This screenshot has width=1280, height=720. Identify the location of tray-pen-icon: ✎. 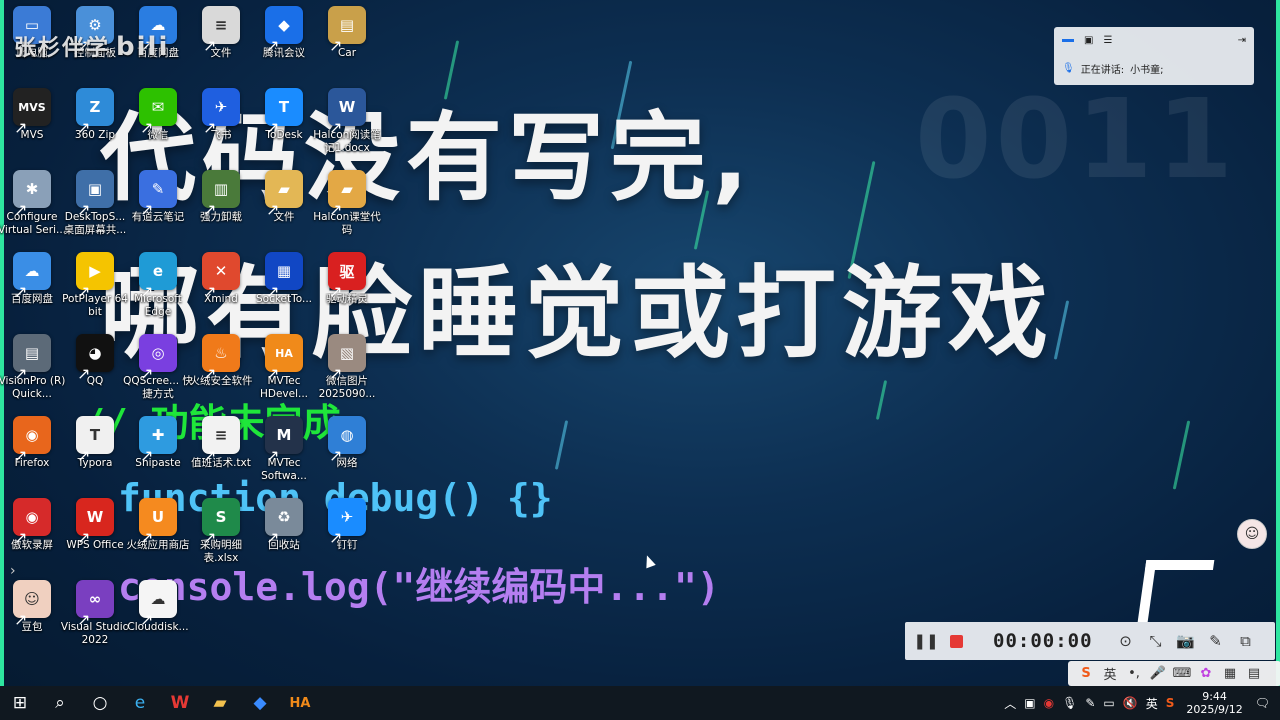
(1090, 703).